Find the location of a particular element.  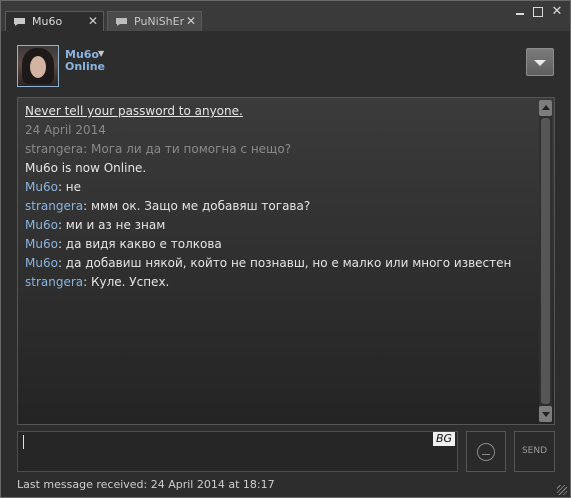

chevron-down-icon is located at coordinates (540, 63).